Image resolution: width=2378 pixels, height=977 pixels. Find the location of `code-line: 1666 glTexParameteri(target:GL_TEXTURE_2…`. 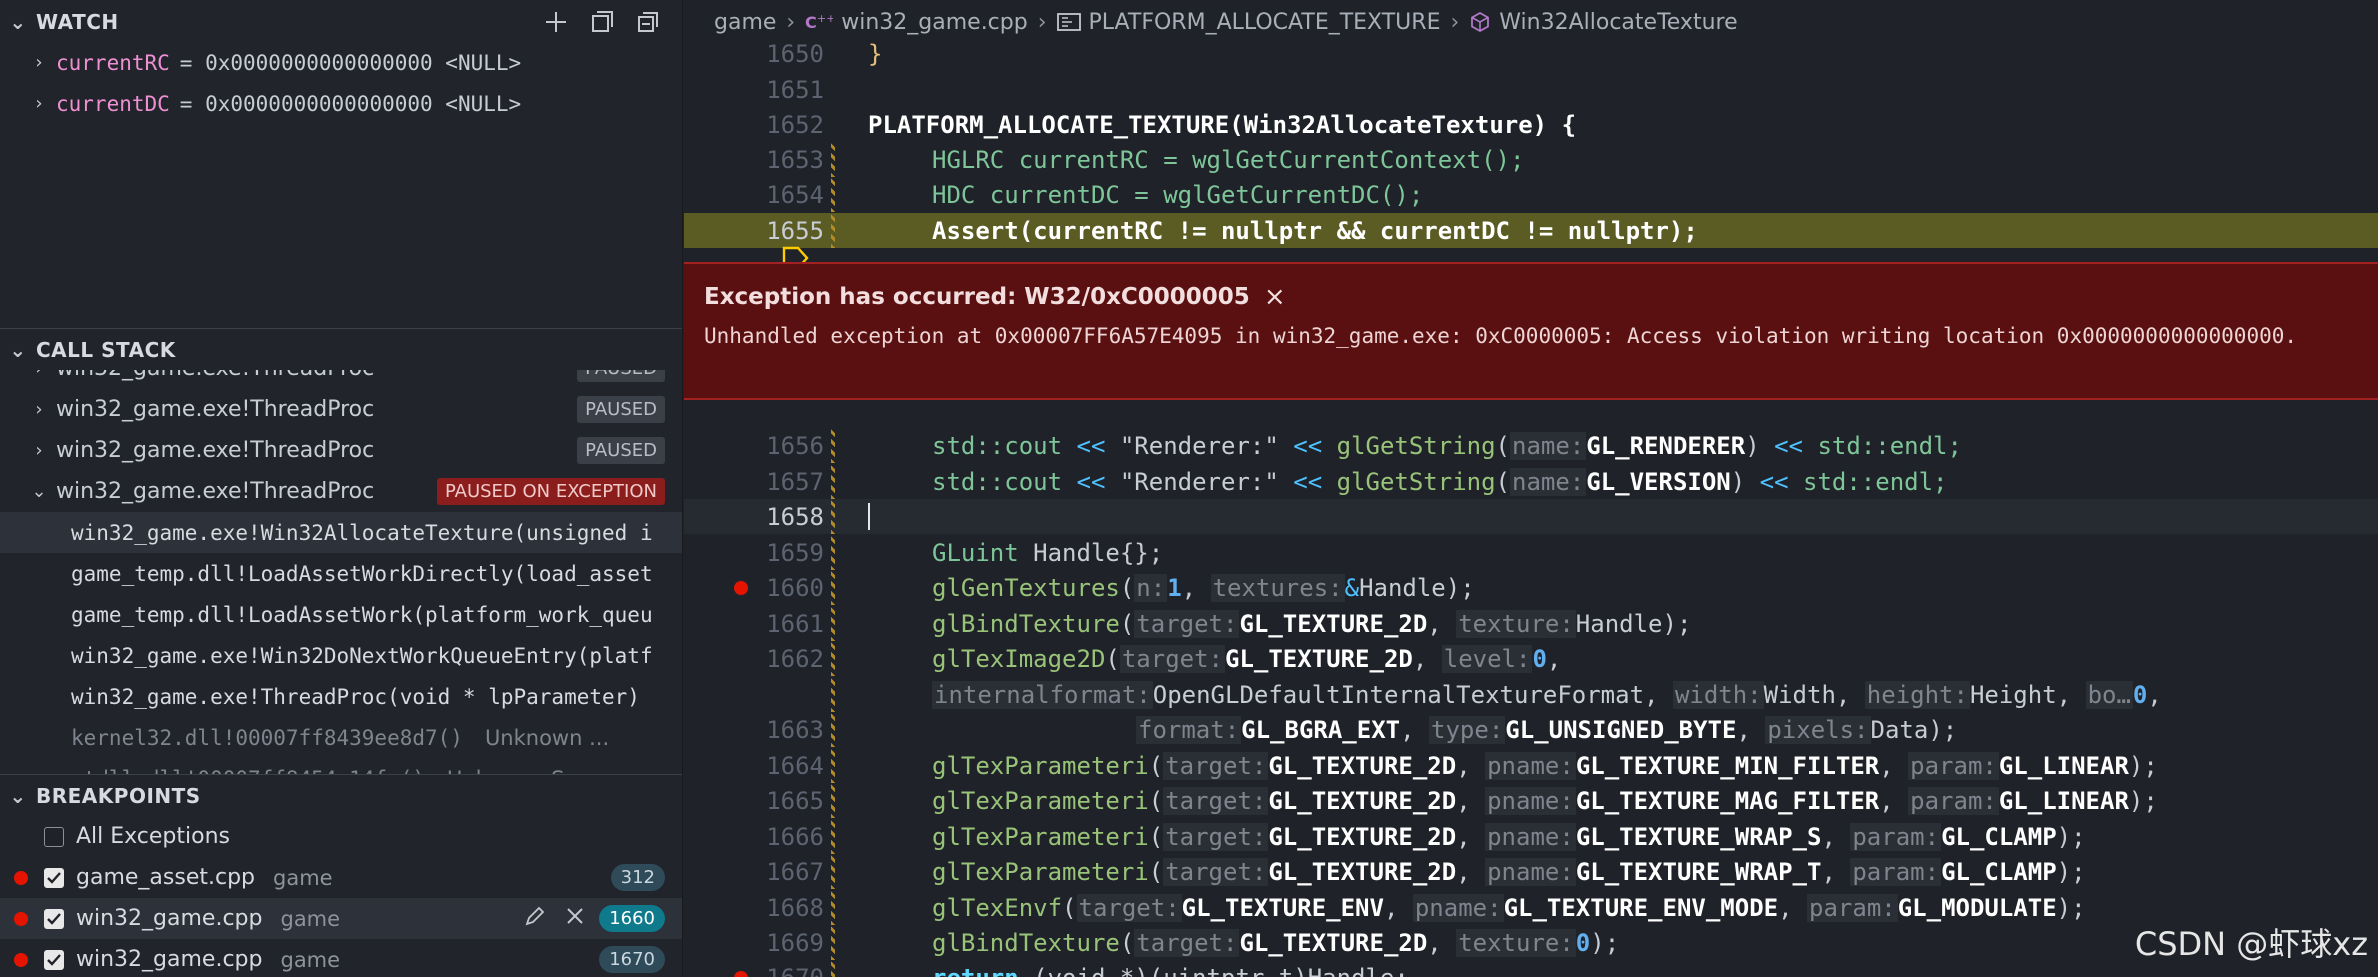

code-line: 1666 glTexParameteri(target:GL_TEXTURE_2… is located at coordinates (1531, 836).